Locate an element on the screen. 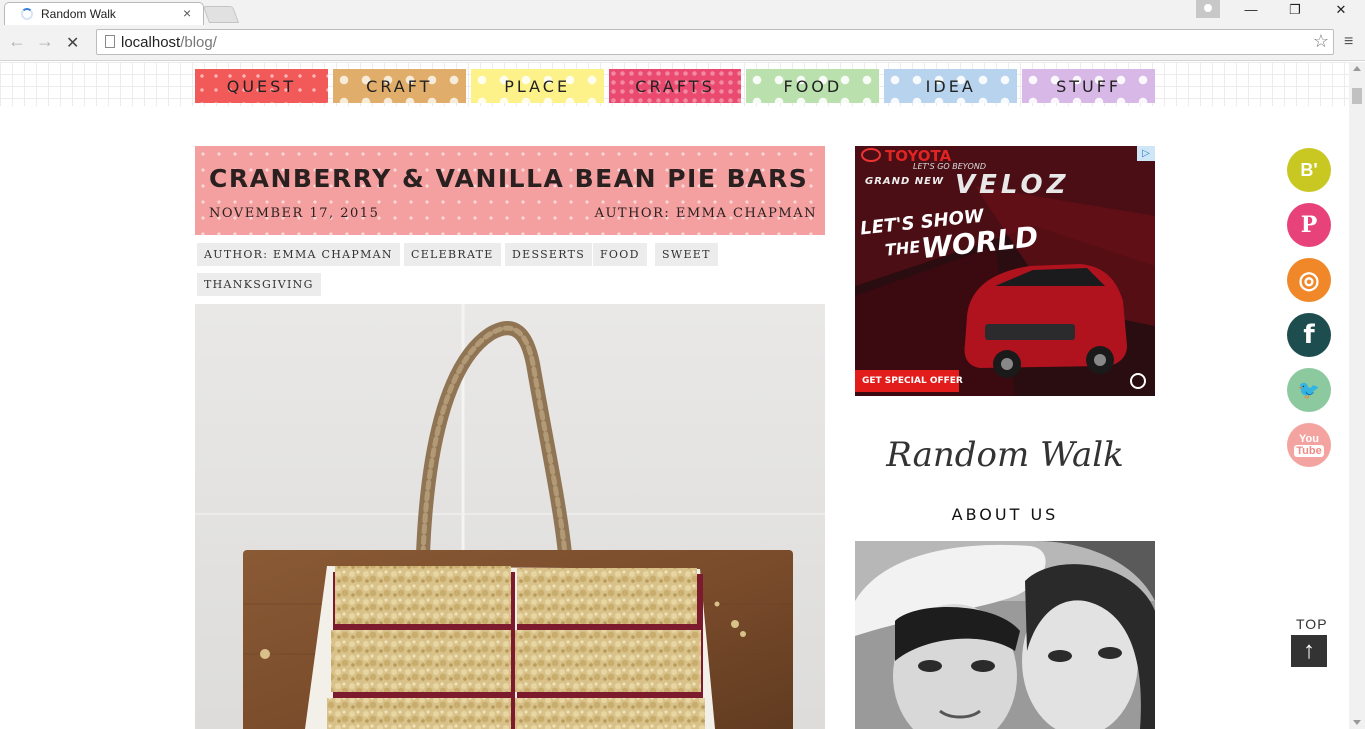 The width and height of the screenshot is (1365, 729). pinterest-button: P is located at coordinates (1309, 225).